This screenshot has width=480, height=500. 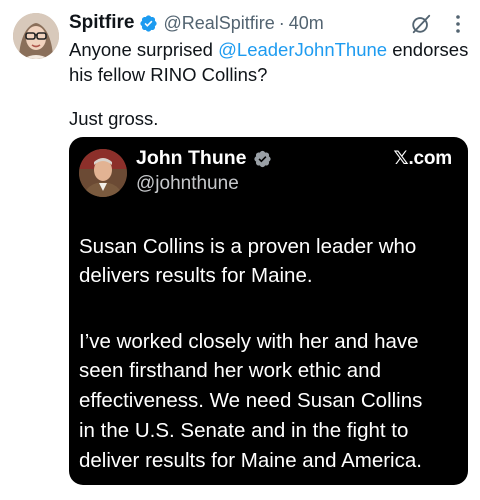 I want to click on user-handle: @RealSpitfire, so click(x=218, y=23).